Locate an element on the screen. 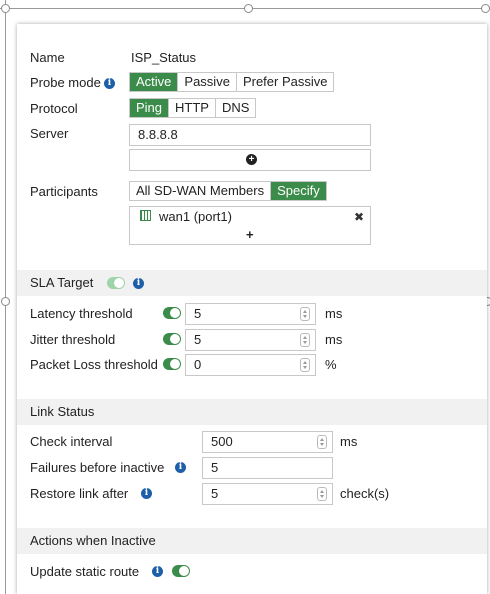 The width and height of the screenshot is (490, 594). remove-member-icon: ✖ is located at coordinates (359, 217).